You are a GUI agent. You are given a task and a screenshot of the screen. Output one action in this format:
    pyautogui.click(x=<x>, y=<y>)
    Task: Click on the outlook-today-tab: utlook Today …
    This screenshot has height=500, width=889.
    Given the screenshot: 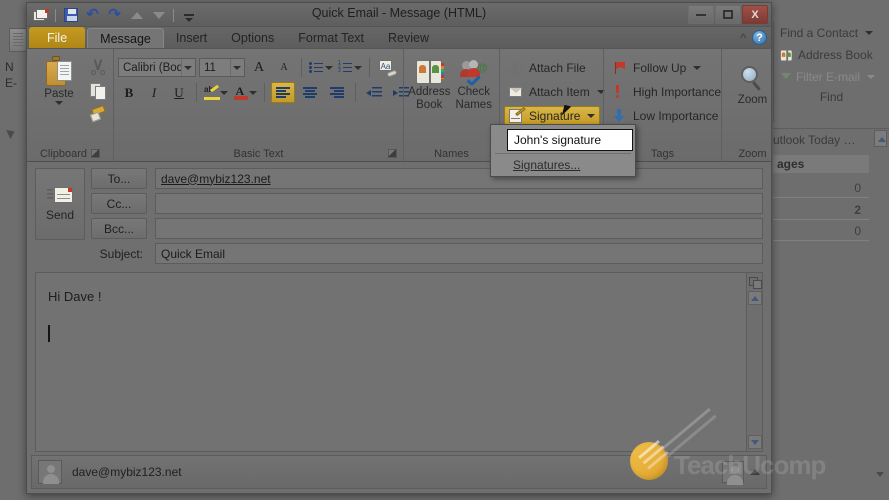 What is the action you would take?
    pyautogui.click(x=831, y=139)
    